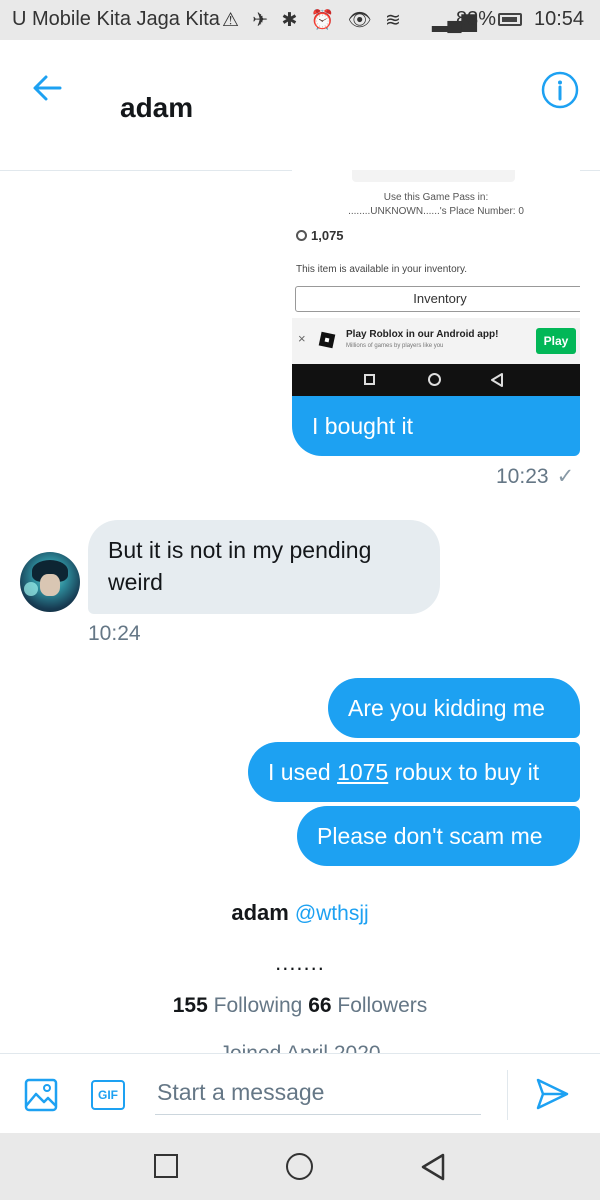  What do you see at coordinates (476, 19) in the screenshot?
I see `battery-percent: 83%` at bounding box center [476, 19].